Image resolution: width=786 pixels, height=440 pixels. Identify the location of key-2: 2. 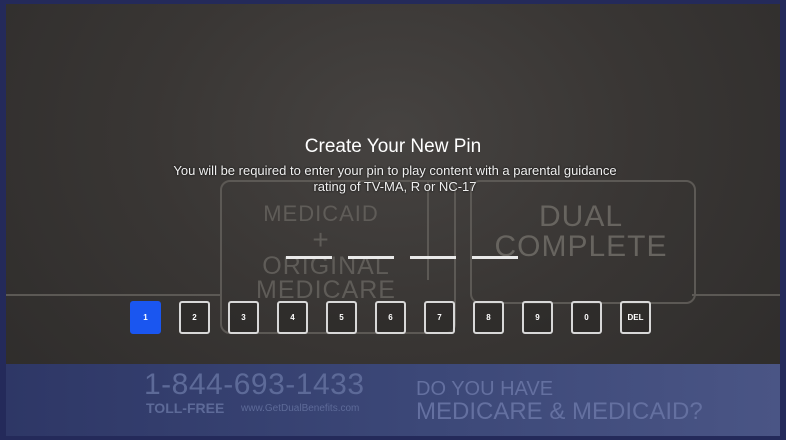
(194, 317).